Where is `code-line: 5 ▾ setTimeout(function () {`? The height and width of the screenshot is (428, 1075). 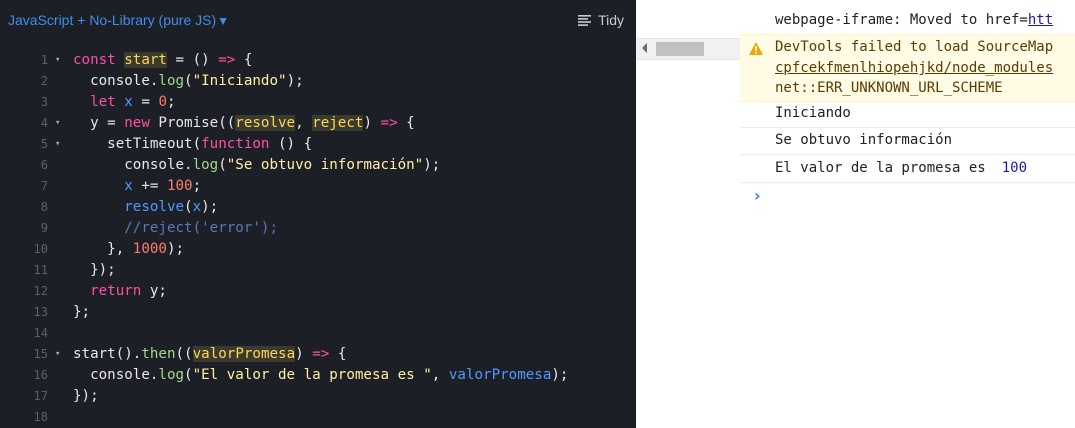
code-line: 5 ▾ setTimeout(function () { is located at coordinates (318, 144).